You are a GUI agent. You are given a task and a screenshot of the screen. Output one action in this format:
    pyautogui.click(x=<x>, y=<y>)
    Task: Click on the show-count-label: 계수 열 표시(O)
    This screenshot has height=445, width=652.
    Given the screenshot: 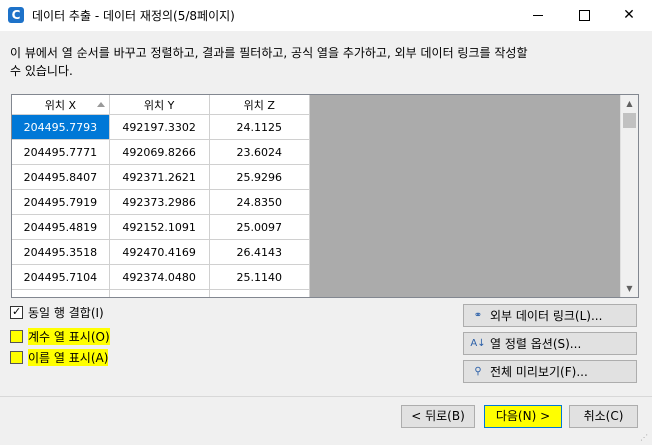 What is the action you would take?
    pyautogui.click(x=69, y=336)
    